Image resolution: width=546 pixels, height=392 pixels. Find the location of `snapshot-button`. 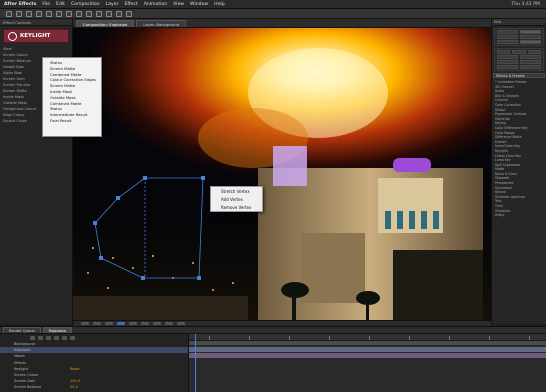

snapshot-button is located at coordinates (109, 323).